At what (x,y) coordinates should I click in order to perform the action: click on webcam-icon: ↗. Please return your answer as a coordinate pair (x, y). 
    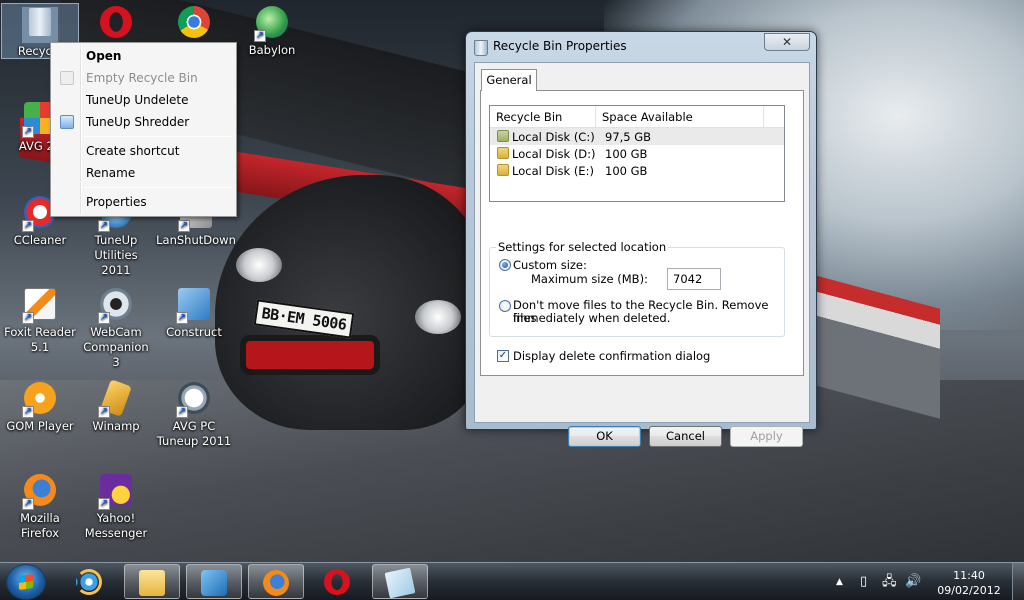
    Looking at the image, I should click on (116, 306).